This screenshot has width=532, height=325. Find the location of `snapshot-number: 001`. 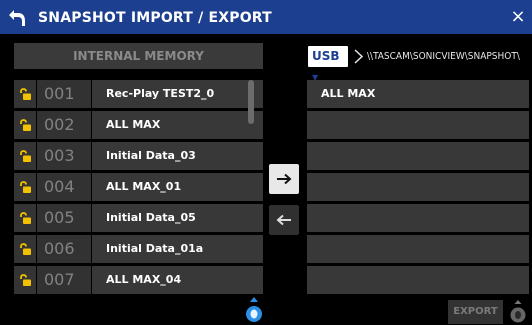

snapshot-number: 001 is located at coordinates (64, 94).